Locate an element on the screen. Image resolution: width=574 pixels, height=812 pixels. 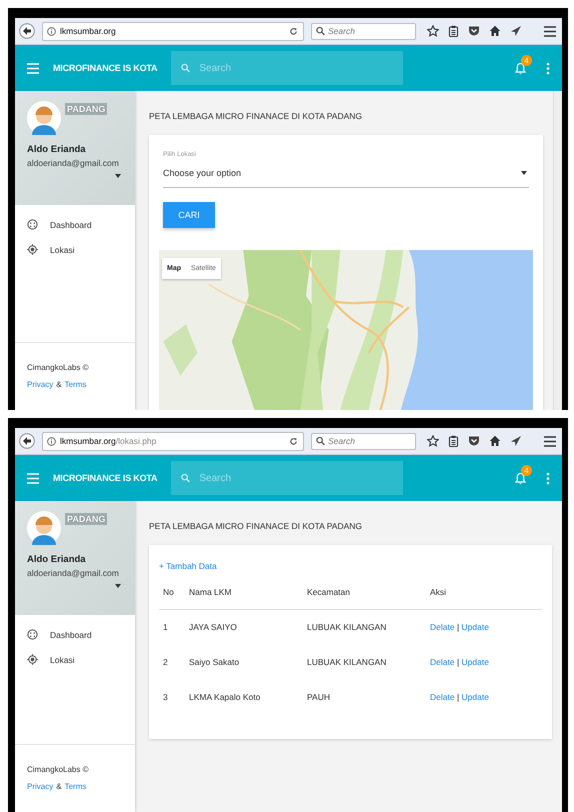
location-select: Choose your option is located at coordinates (346, 175).